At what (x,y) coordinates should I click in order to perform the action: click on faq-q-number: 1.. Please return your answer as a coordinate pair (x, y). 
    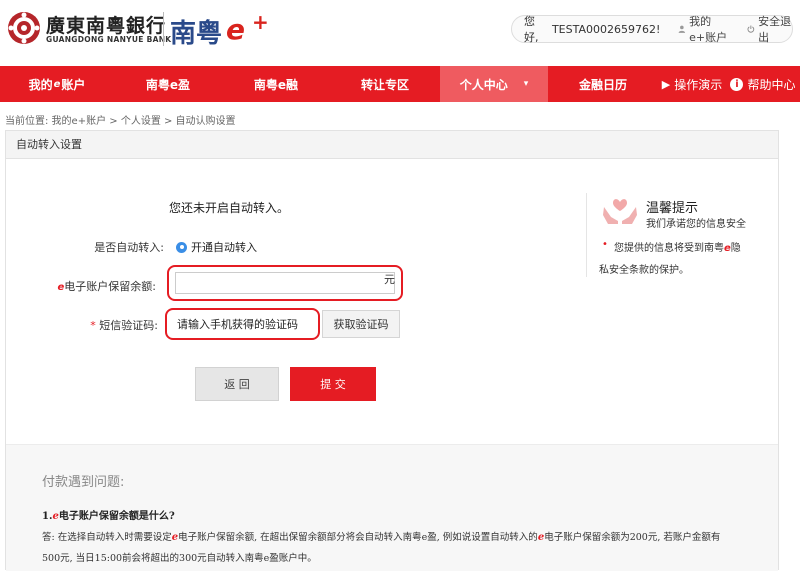
    Looking at the image, I should click on (47, 516).